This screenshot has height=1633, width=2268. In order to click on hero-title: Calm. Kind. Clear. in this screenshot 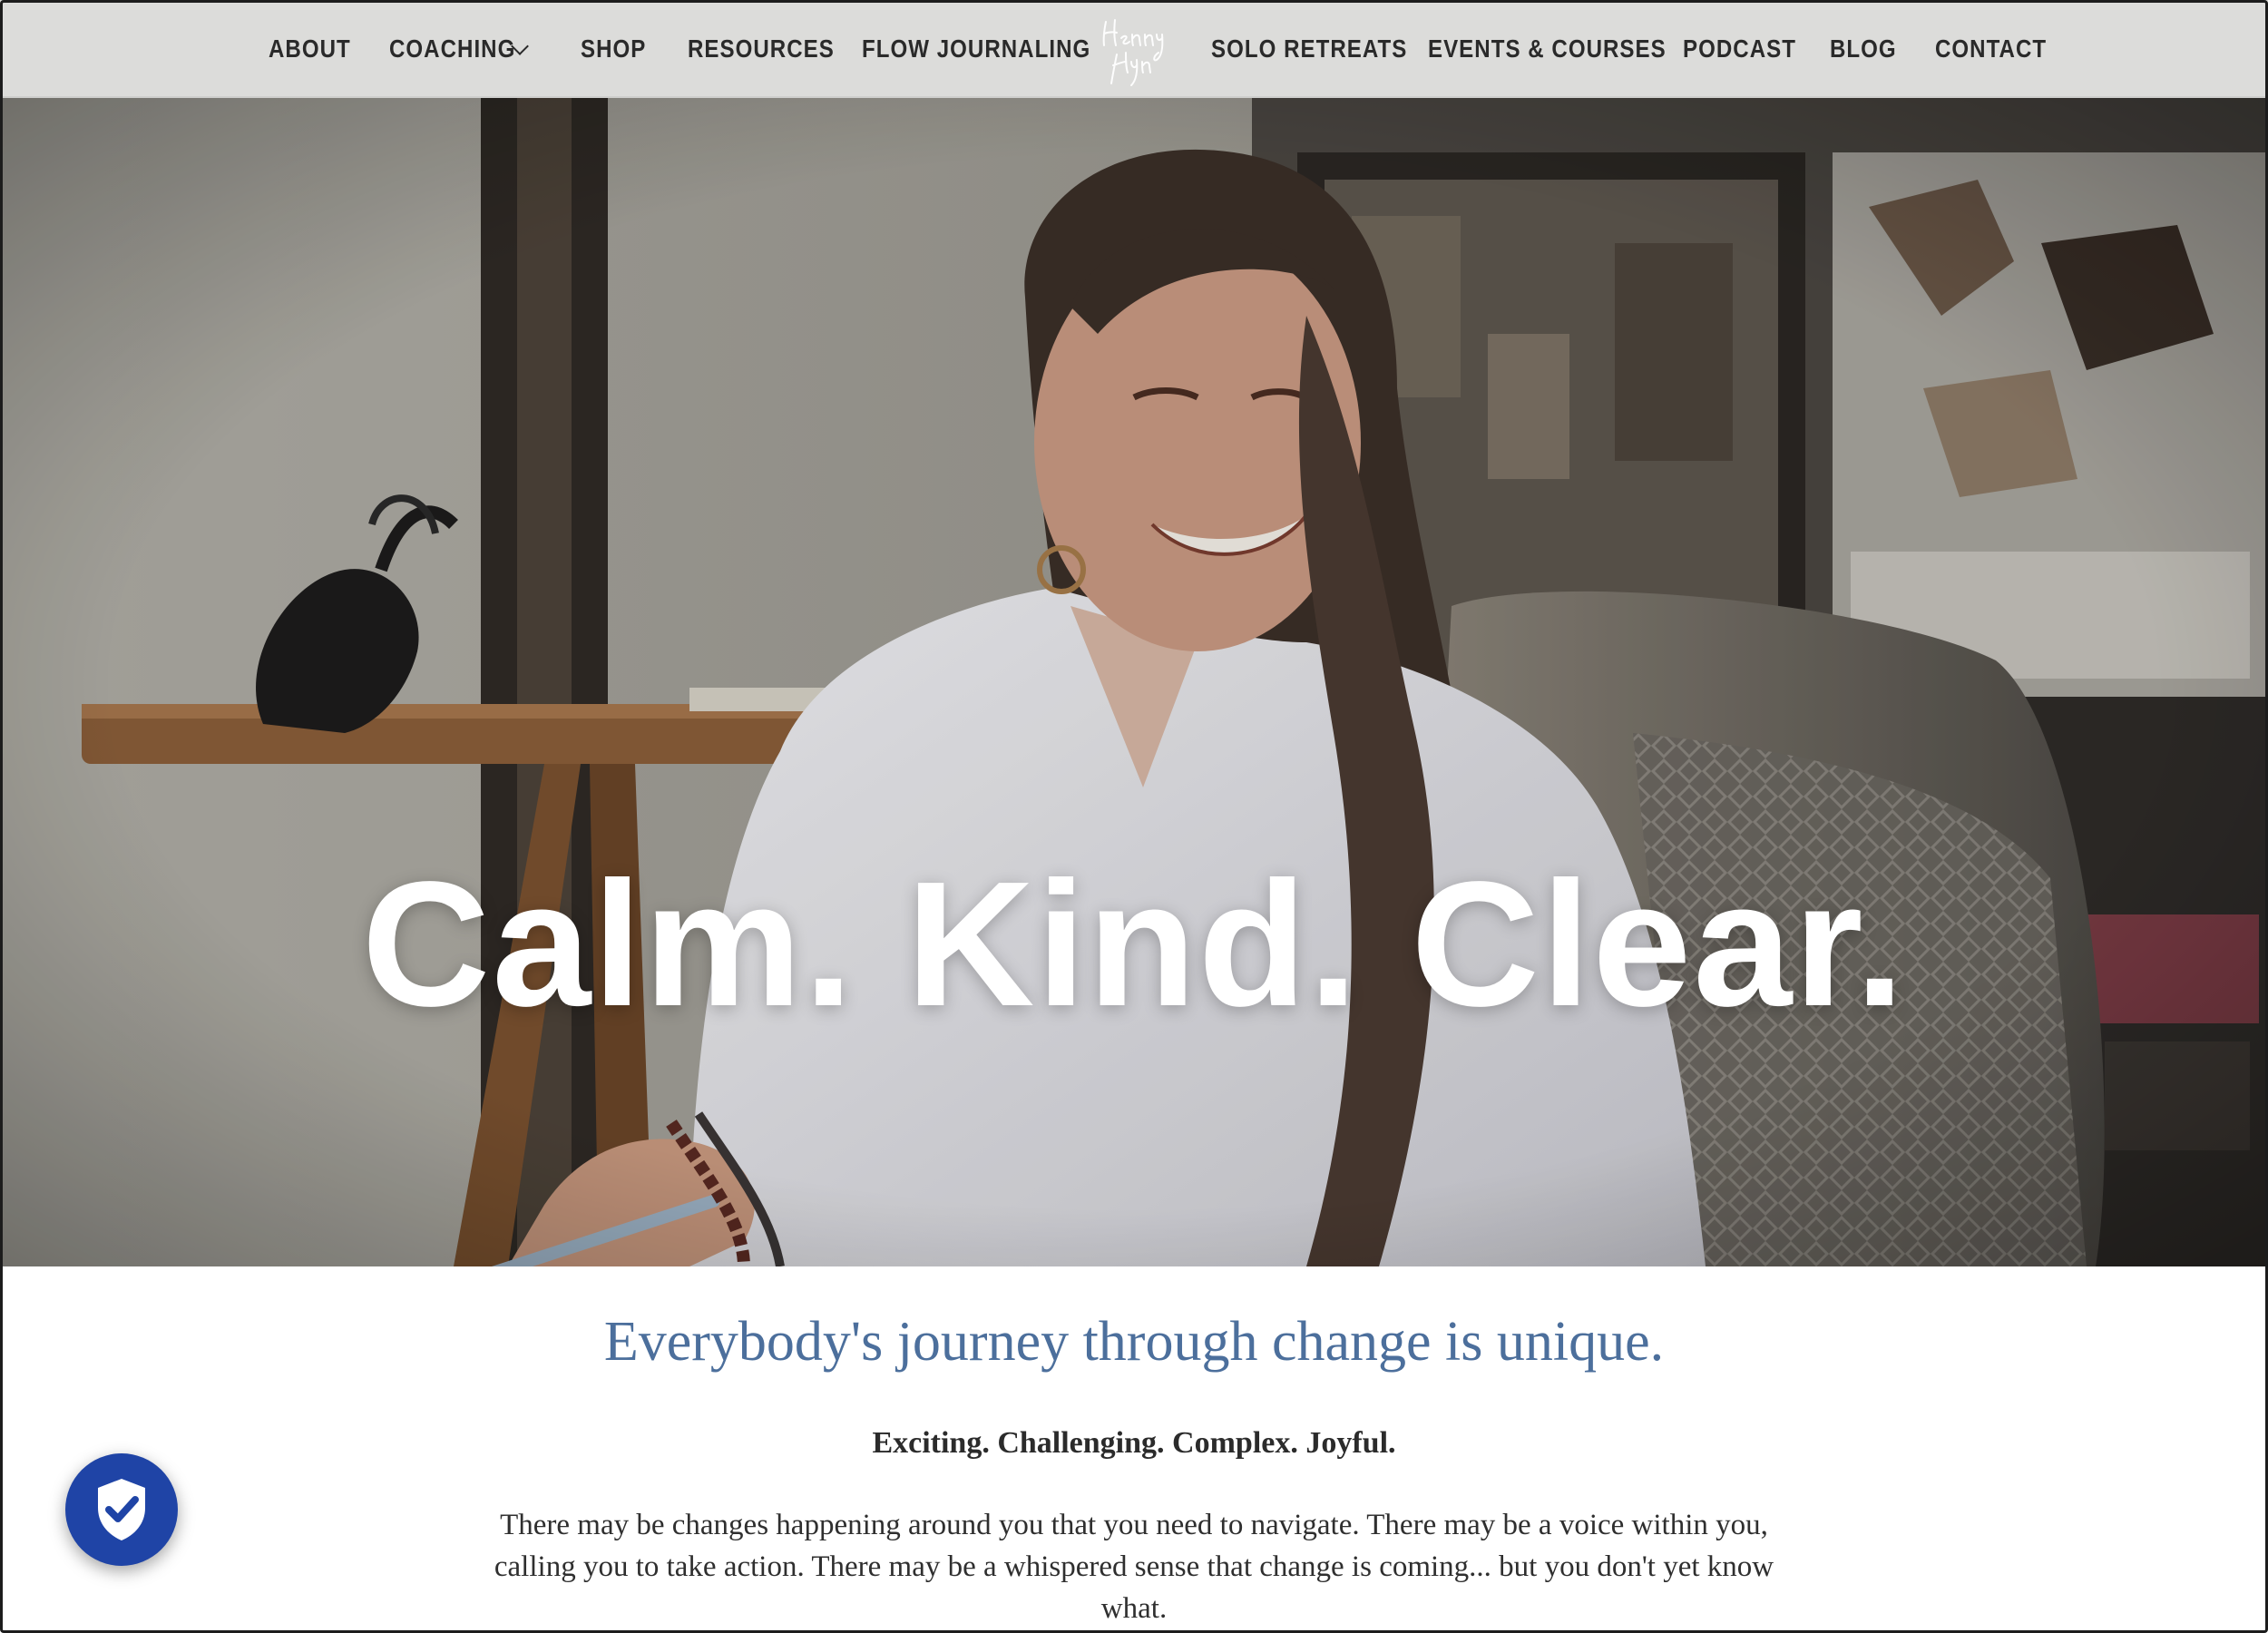, I will do `click(1134, 944)`.